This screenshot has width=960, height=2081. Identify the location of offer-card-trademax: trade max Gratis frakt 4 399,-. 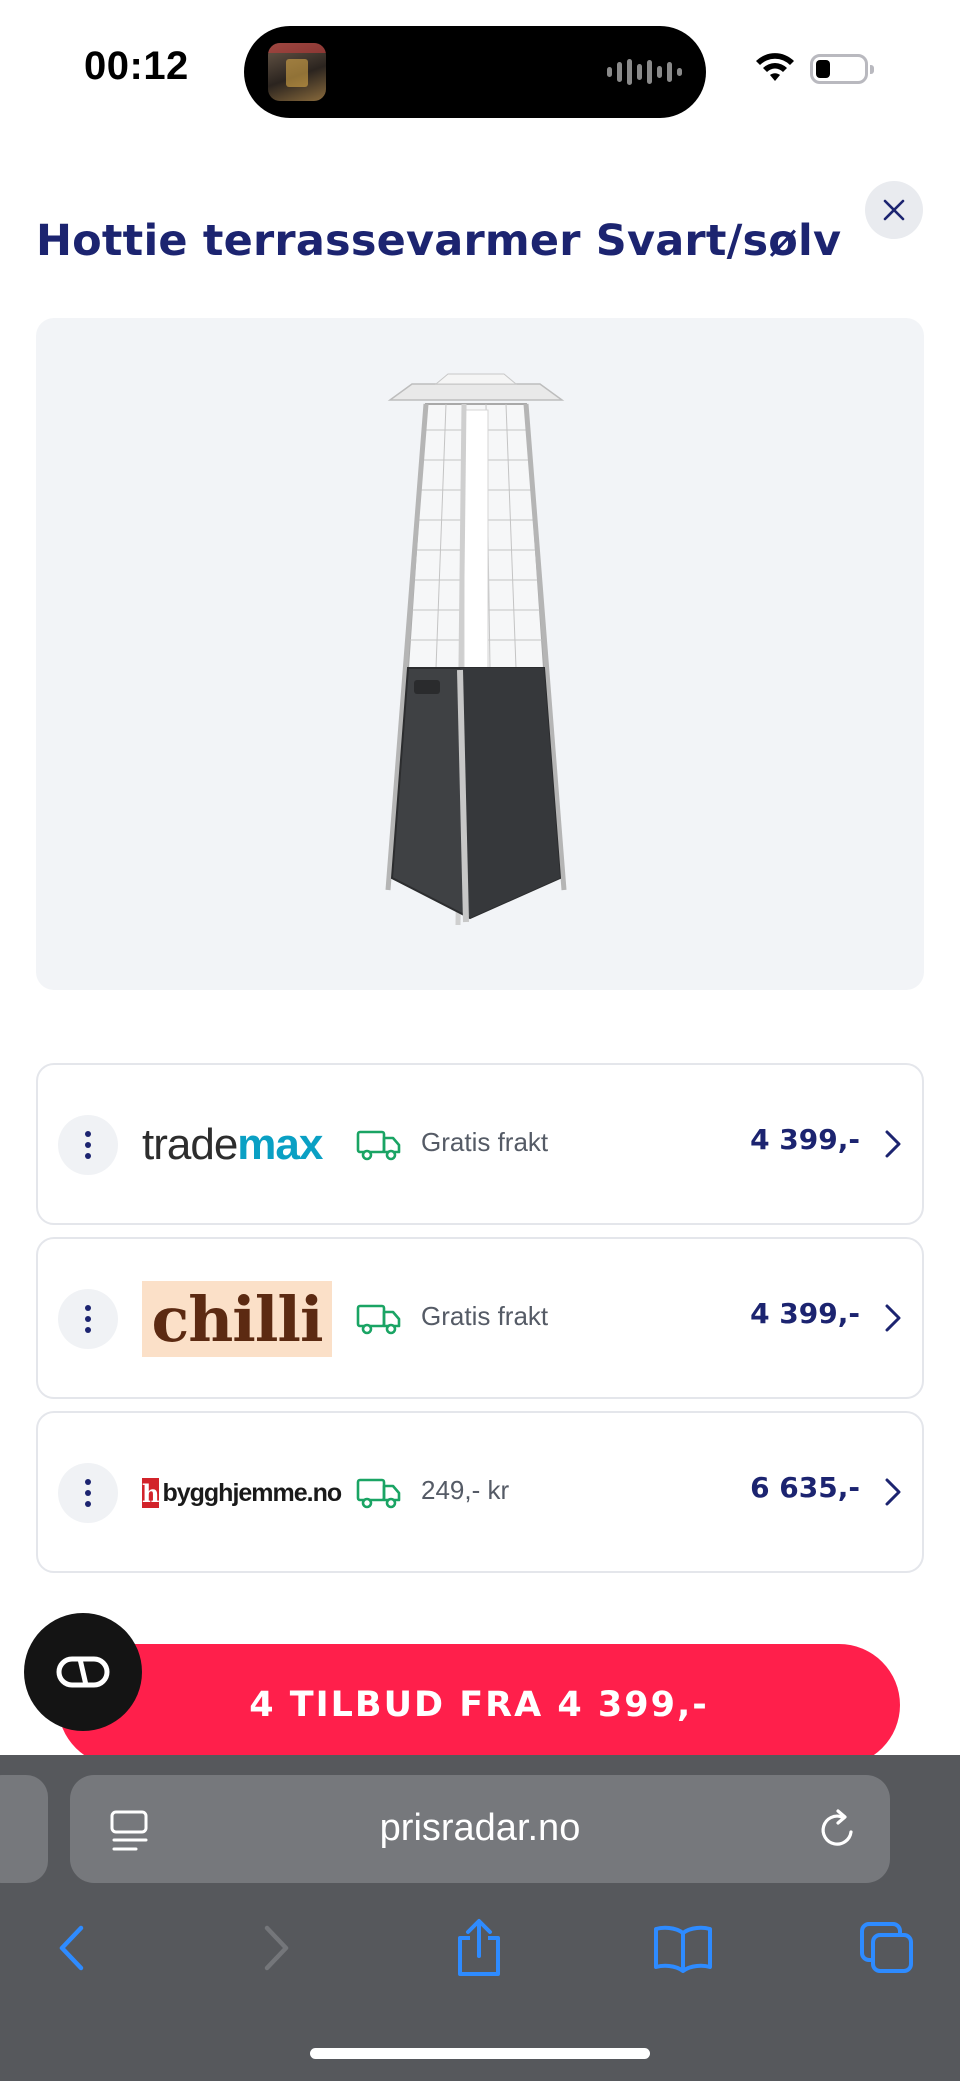
(480, 1144).